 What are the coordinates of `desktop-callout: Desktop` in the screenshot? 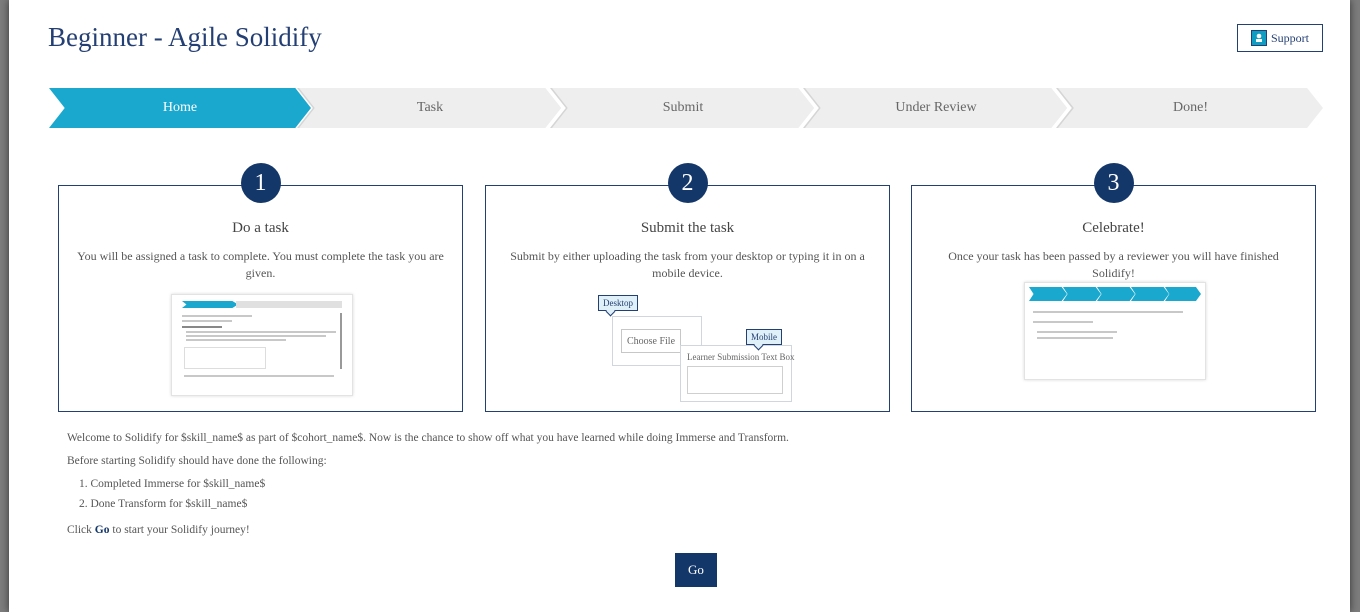 It's located at (618, 303).